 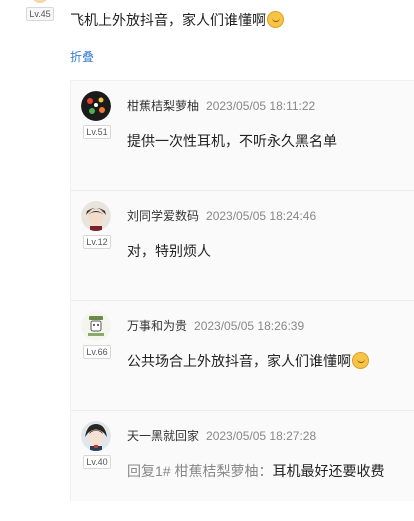 I want to click on collapse-link: 折叠, so click(x=82, y=56).